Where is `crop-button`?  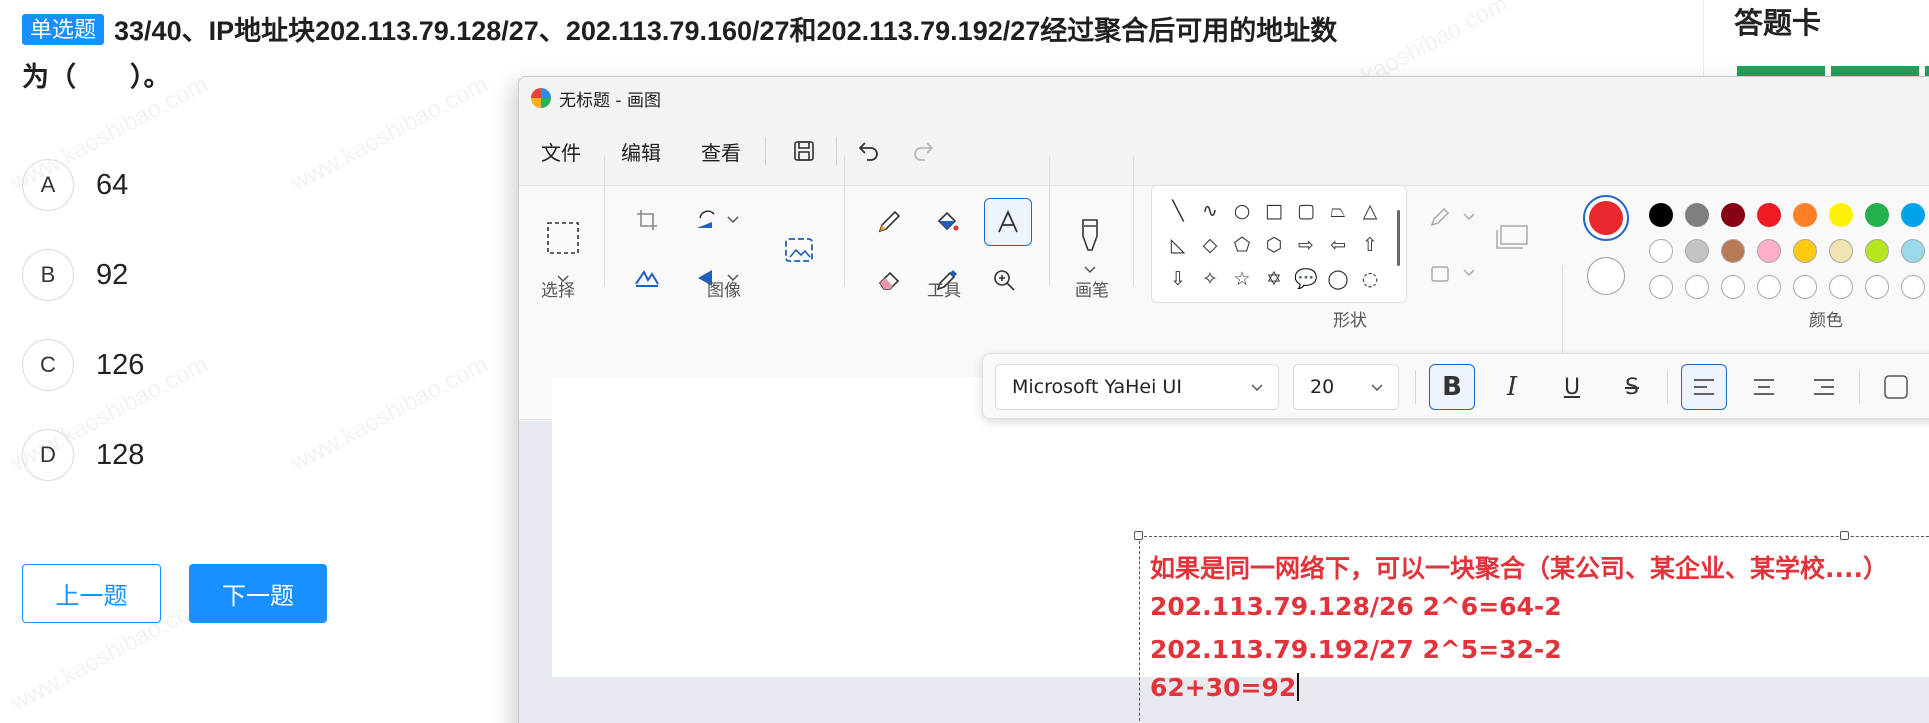 crop-button is located at coordinates (647, 220).